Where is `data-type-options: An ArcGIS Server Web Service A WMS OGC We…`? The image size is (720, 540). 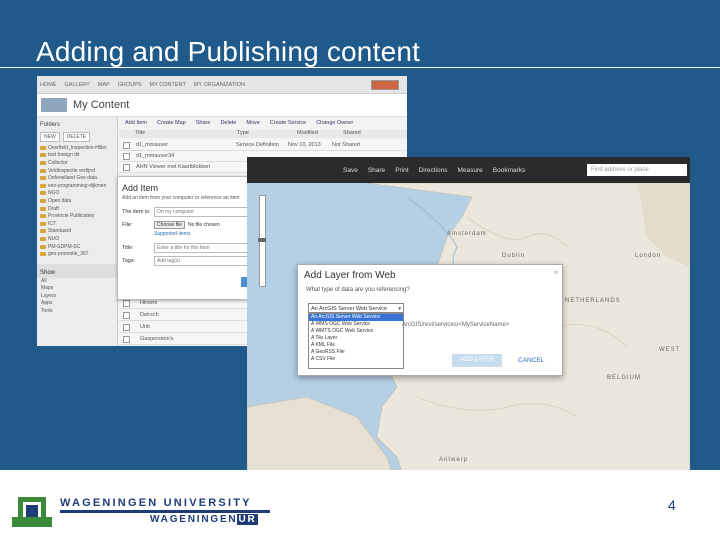
data-type-options: An ArcGIS Server Web Service A WMS OGC We… is located at coordinates (356, 341).